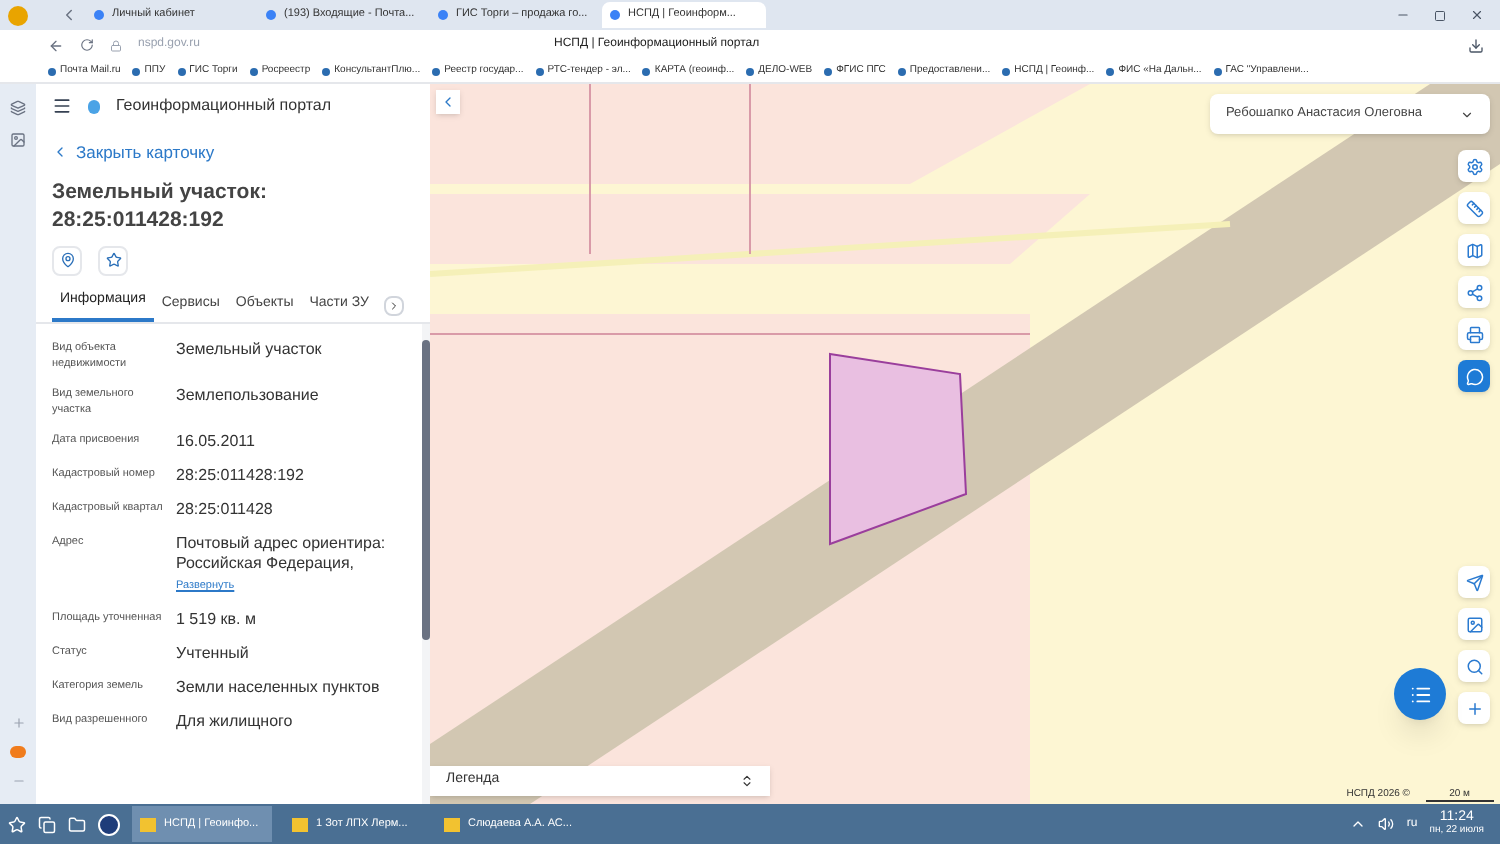 The width and height of the screenshot is (1500, 844). I want to click on scrollbar, so click(426, 564).